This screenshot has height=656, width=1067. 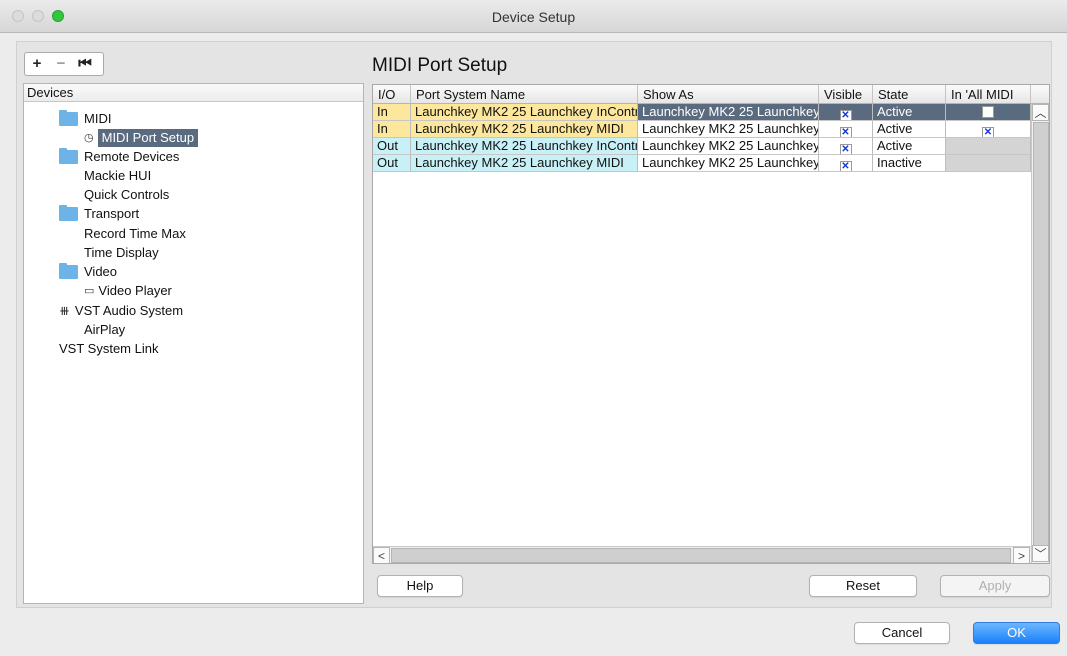 I want to click on tree-item-midi-port-setup: ◷ MIDI Port Setup, so click(x=141, y=138).